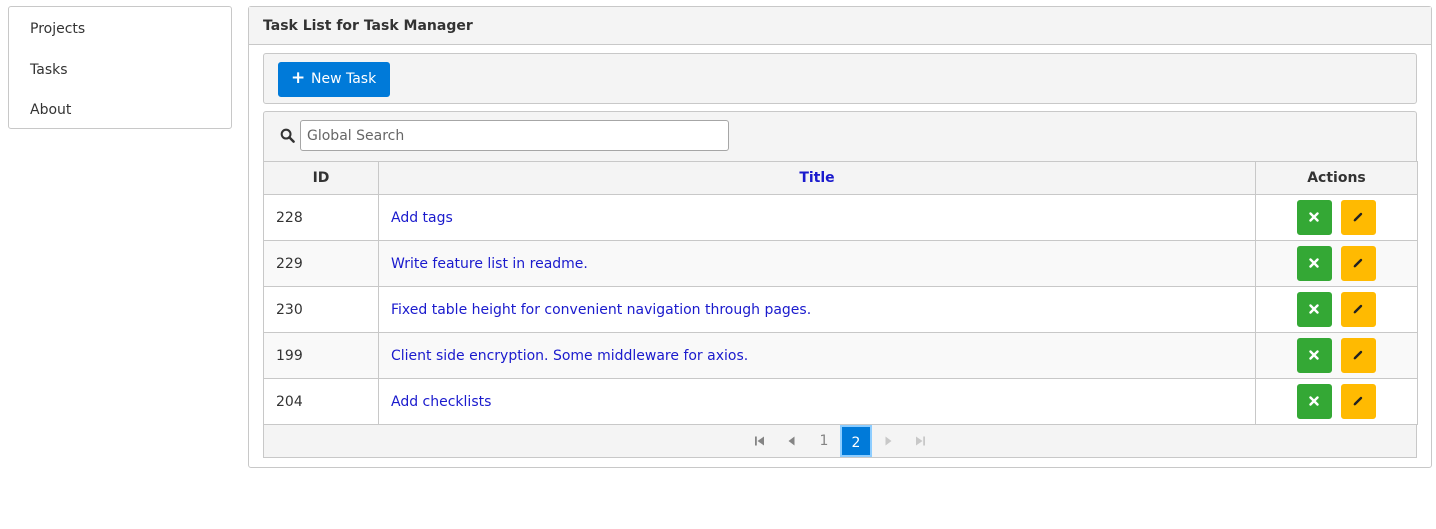 This screenshot has width=1436, height=529. What do you see at coordinates (321, 263) in the screenshot?
I see `task-id: 229` at bounding box center [321, 263].